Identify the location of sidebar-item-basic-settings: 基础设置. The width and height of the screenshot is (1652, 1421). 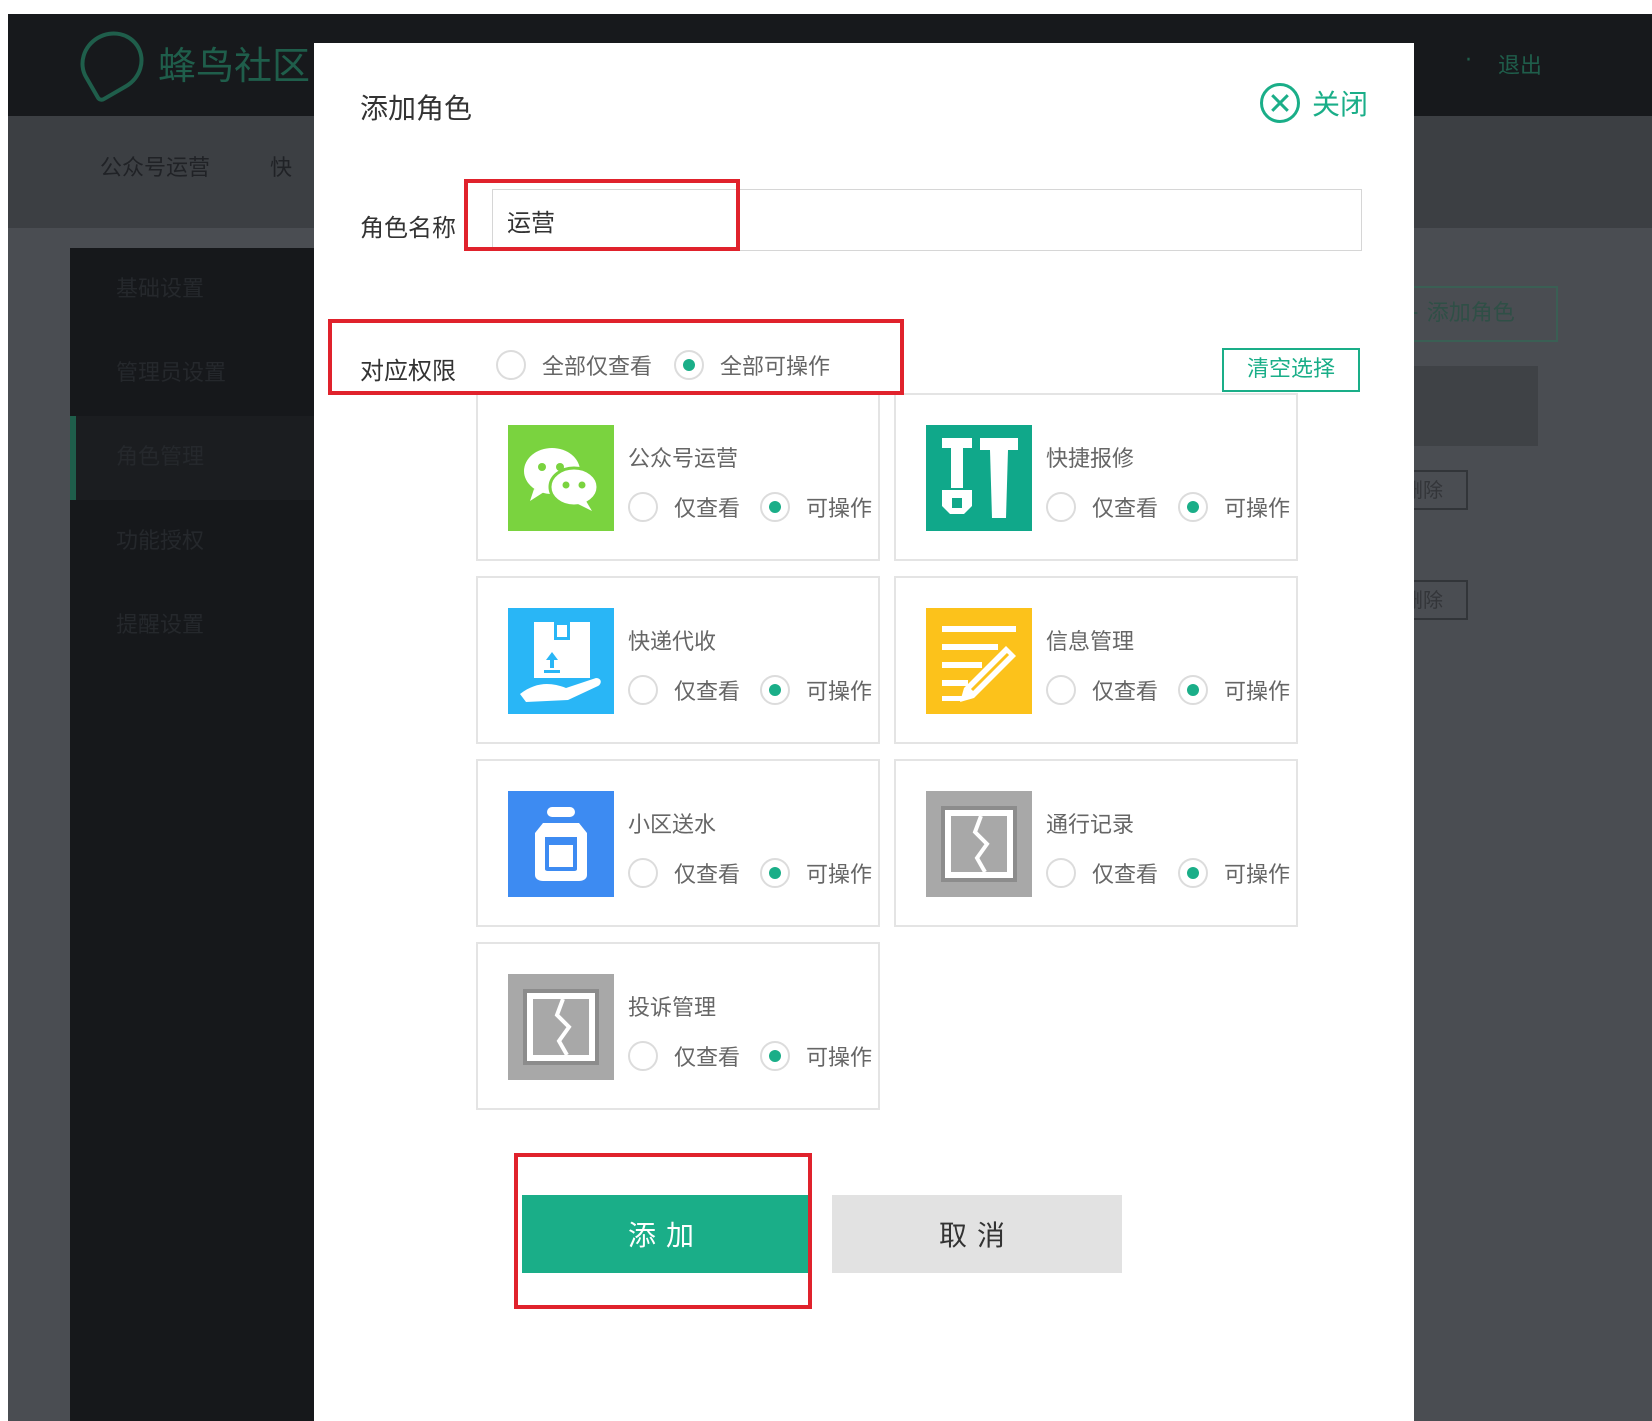
(200, 290).